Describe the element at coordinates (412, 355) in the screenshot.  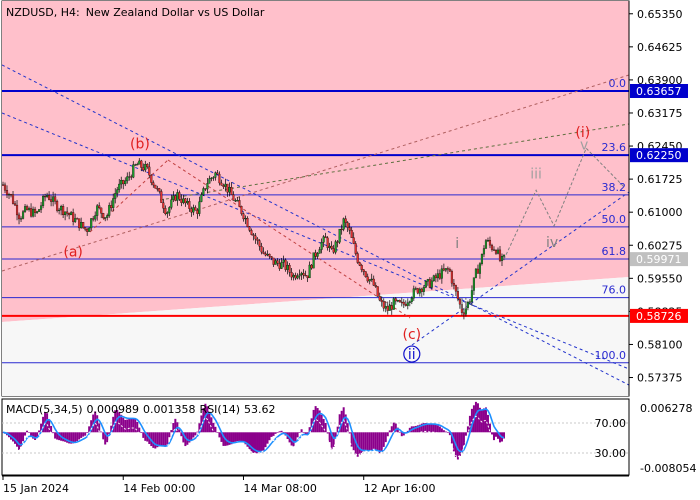
I see `wave-label: ii` at that location.